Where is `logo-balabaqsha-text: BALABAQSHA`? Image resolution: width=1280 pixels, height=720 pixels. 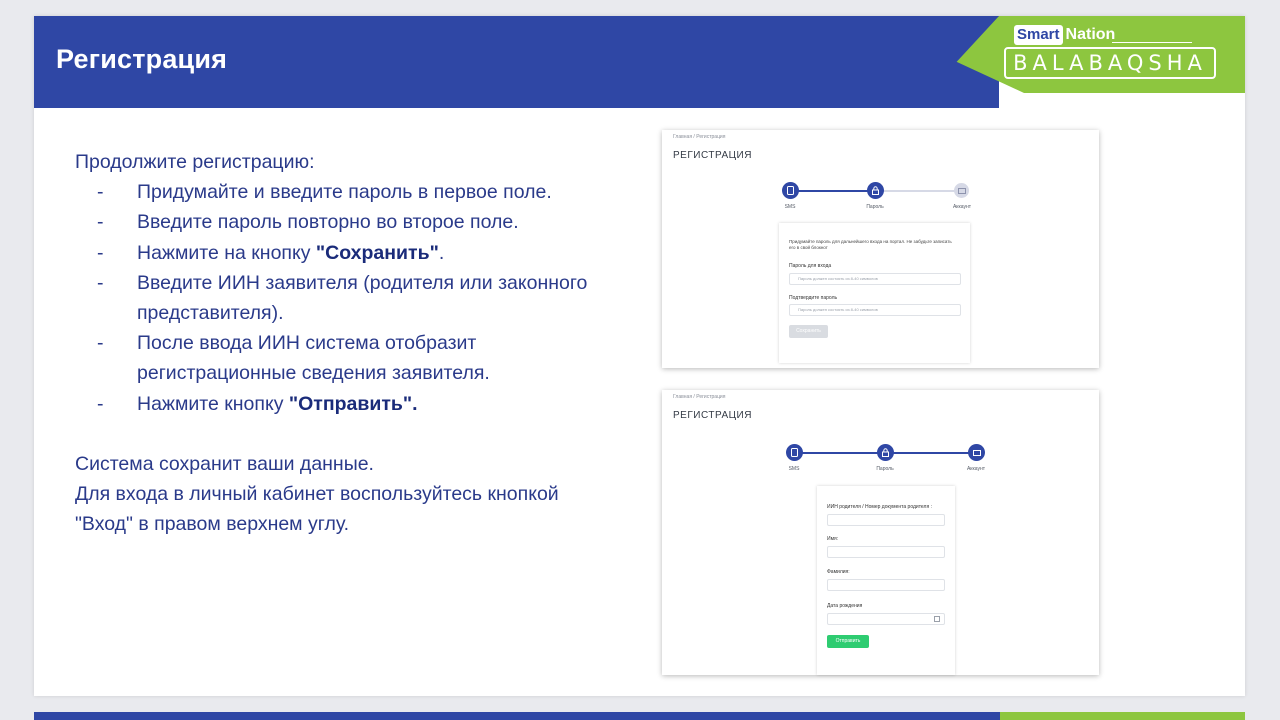 logo-balabaqsha-text: BALABAQSHA is located at coordinates (1110, 63).